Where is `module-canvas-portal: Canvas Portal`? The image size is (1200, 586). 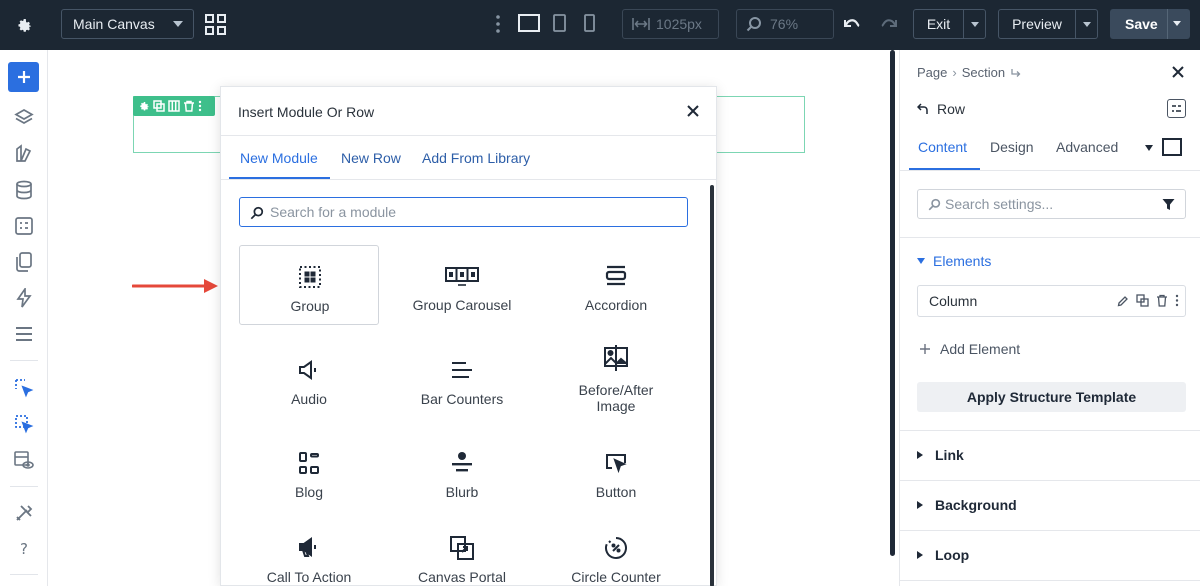
module-canvas-portal: Canvas Portal is located at coordinates (462, 551).